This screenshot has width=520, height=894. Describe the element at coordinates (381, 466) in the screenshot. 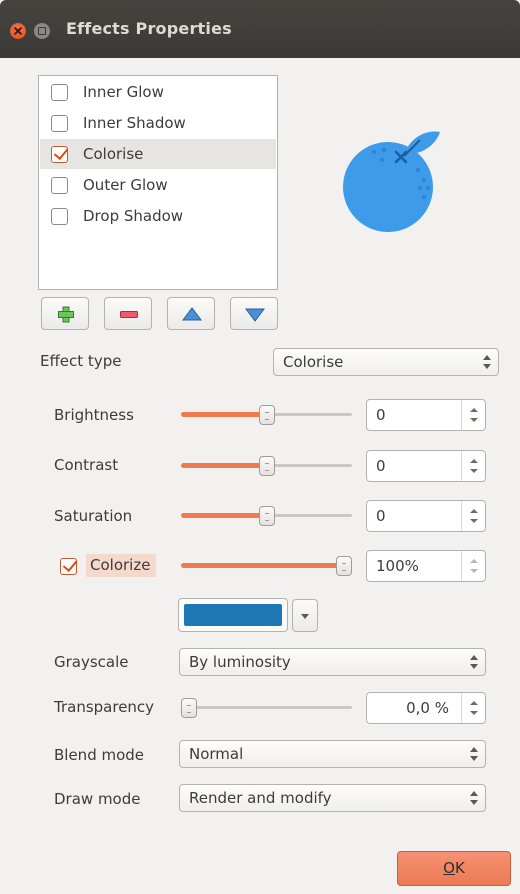

I see `contrast-value: 0` at that location.